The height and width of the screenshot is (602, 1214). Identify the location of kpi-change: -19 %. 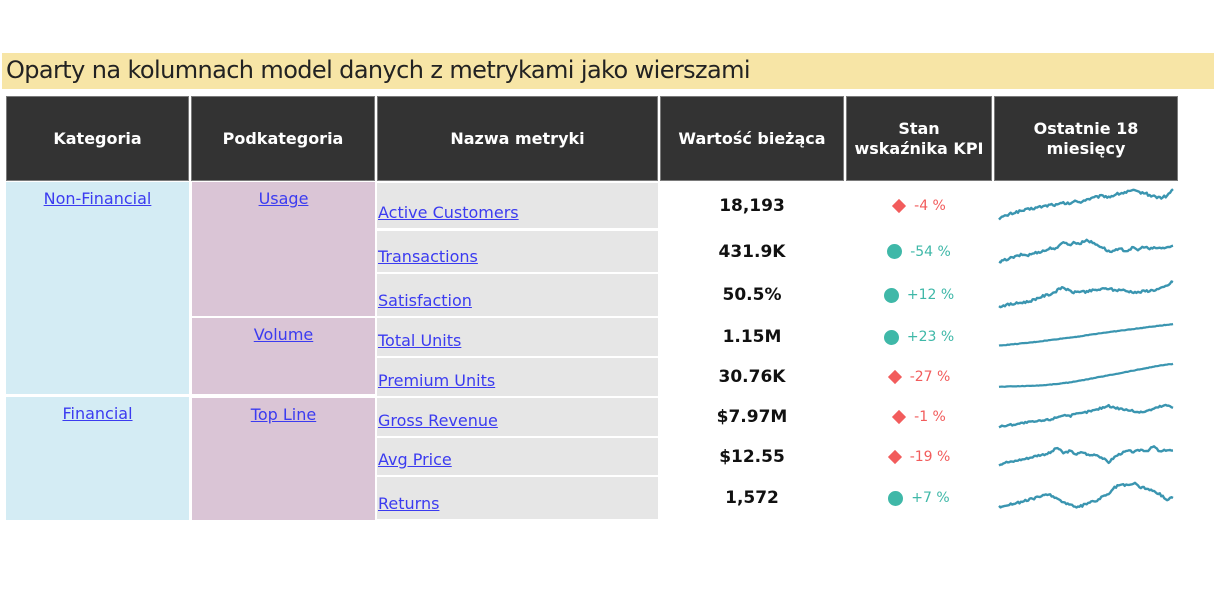
(930, 456).